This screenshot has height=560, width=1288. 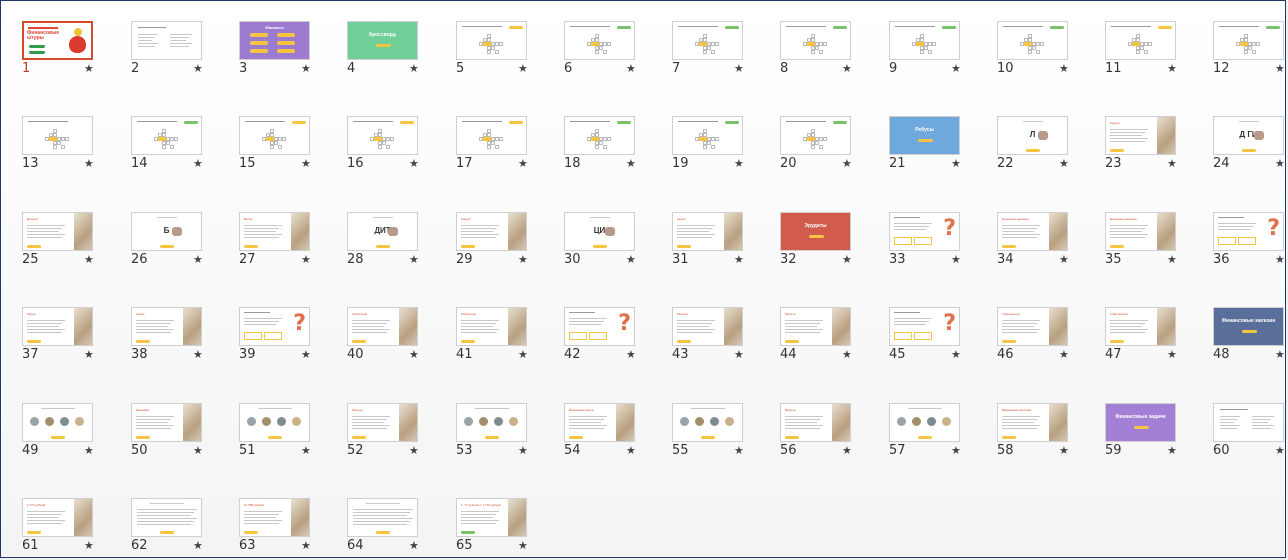 I want to click on slide-thumbnail-slot: Сбережения 46 ★, so click(x=1044, y=335).